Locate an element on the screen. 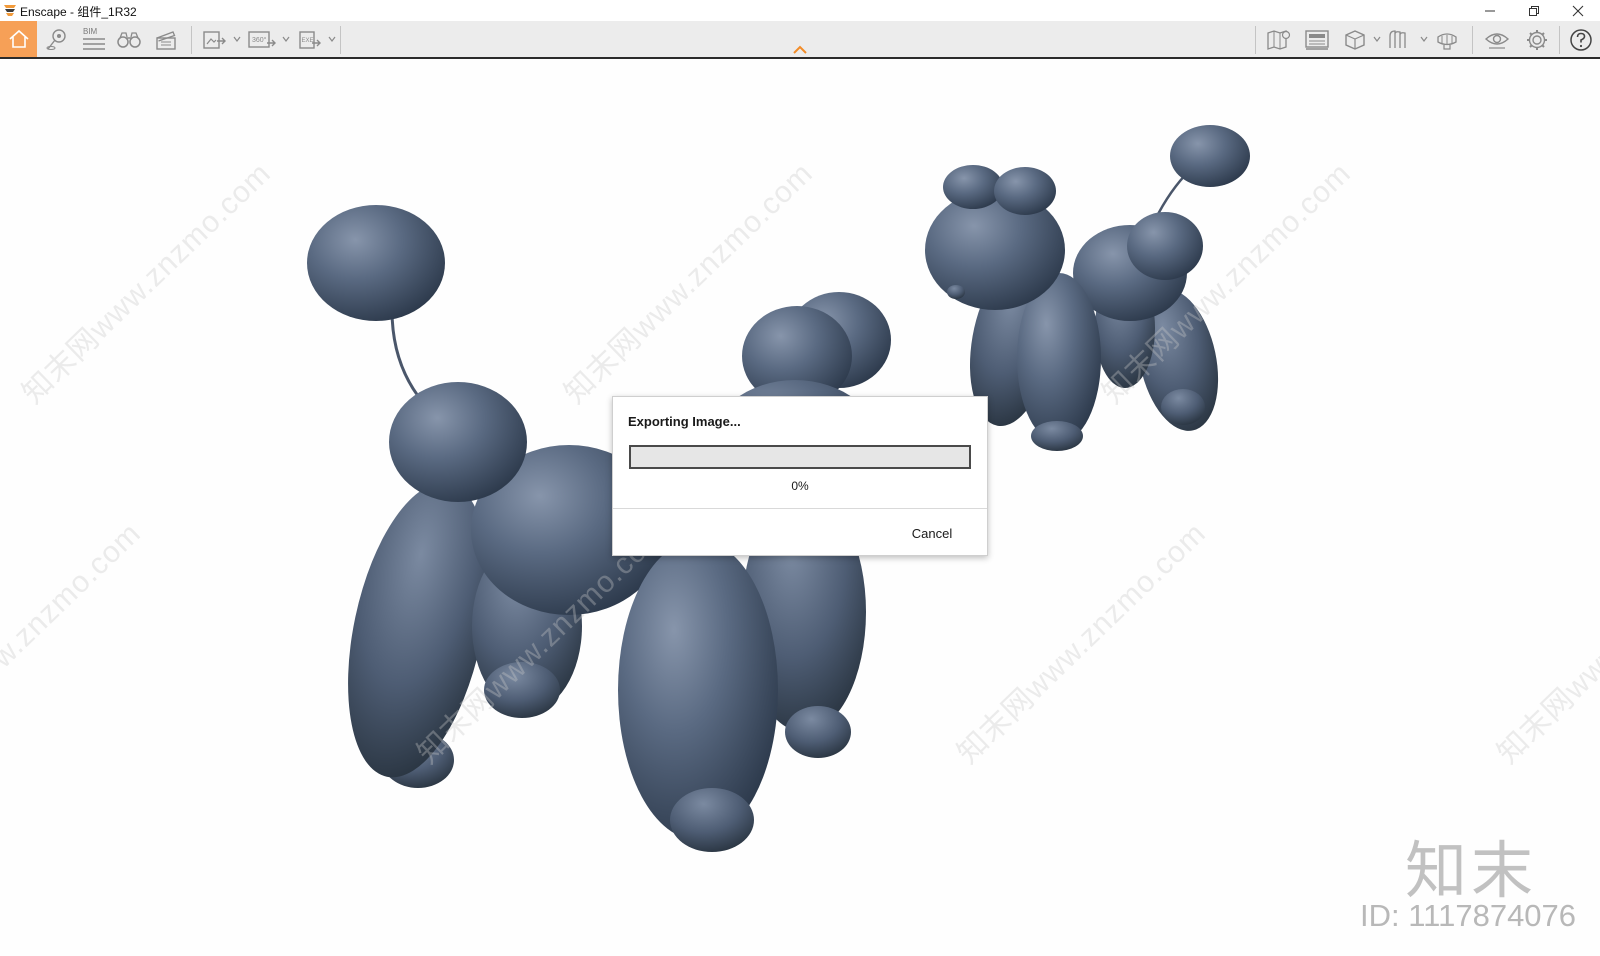  restore-button is located at coordinates (1534, 10).